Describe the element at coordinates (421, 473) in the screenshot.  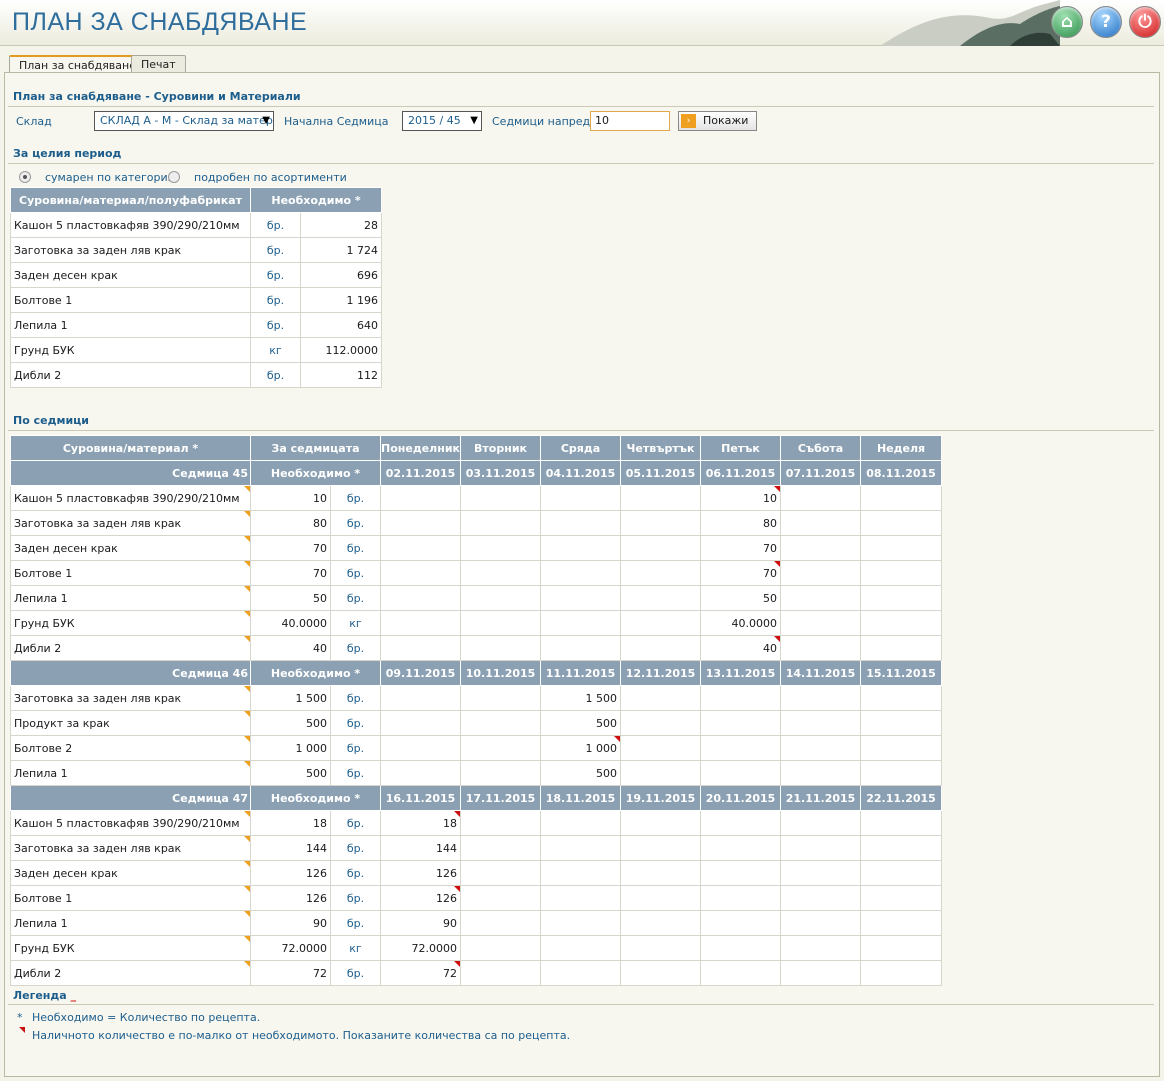
I see `week-date: 02.11.2015` at that location.